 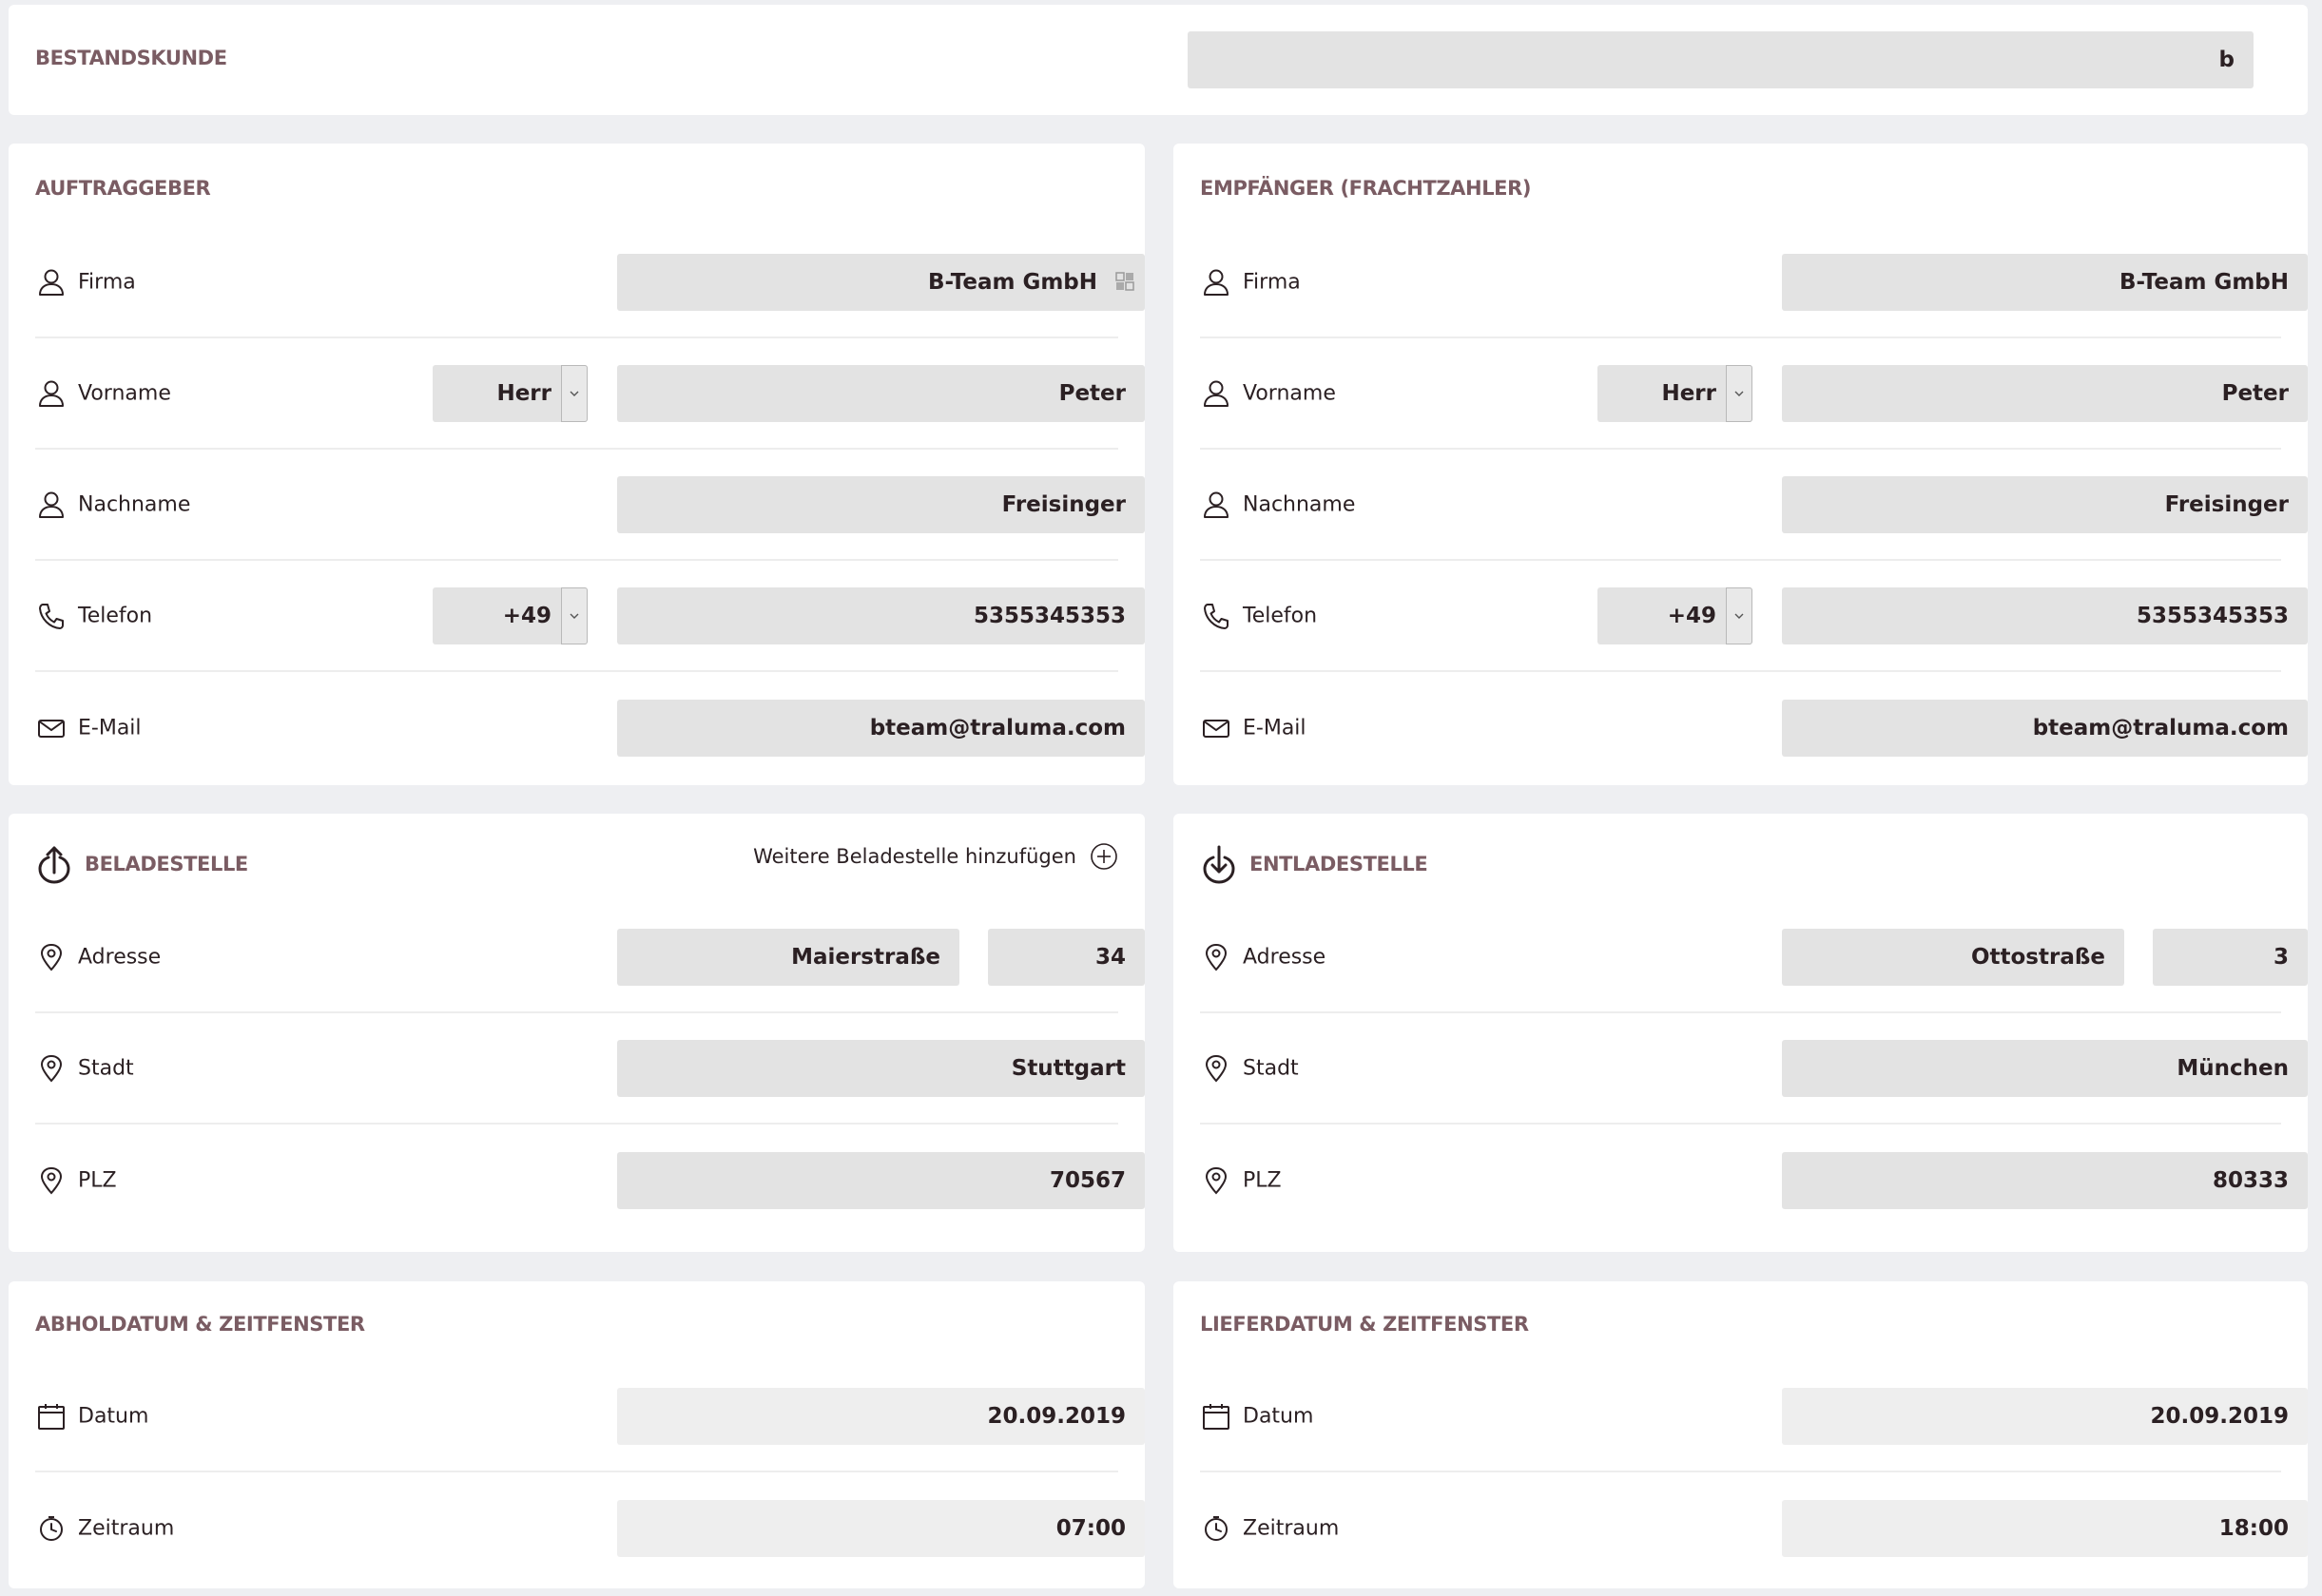 I want to click on plz-input: 80333, so click(x=2045, y=1180).